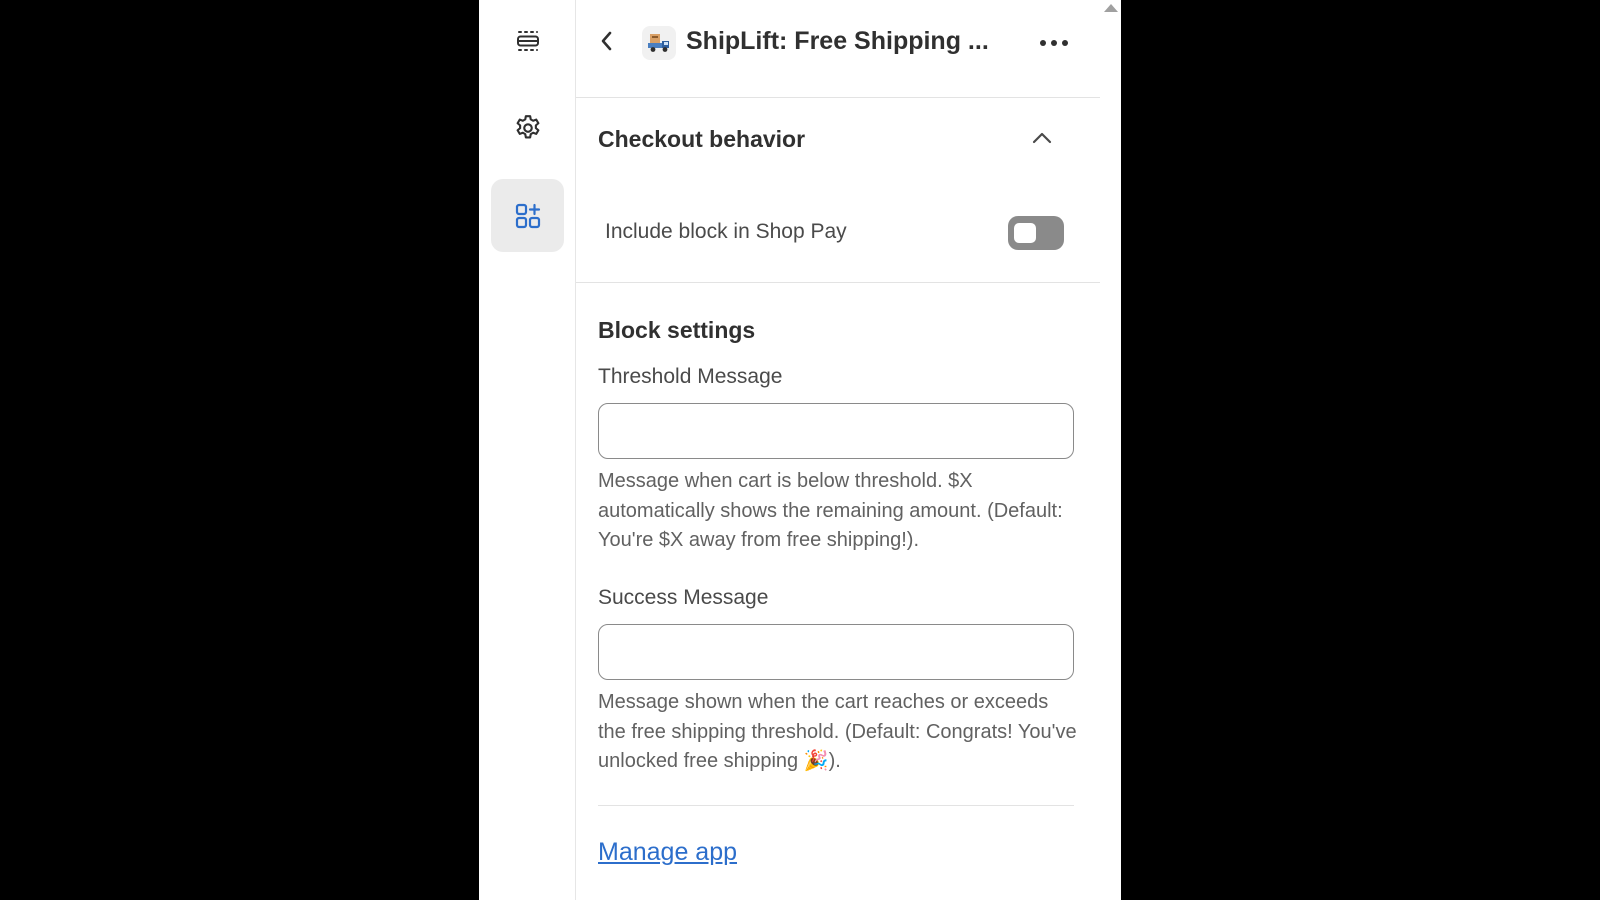 The width and height of the screenshot is (1600, 900). I want to click on checkout-behavior-heading: Checkout behavior, so click(702, 139).